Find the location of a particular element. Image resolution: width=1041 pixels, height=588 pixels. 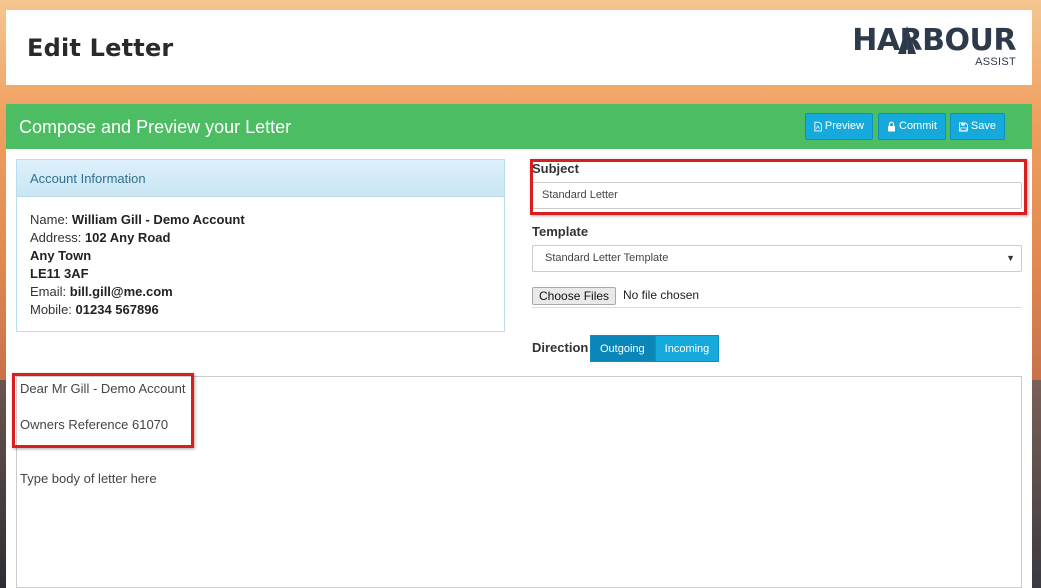

name-label: Name: is located at coordinates (49, 219).